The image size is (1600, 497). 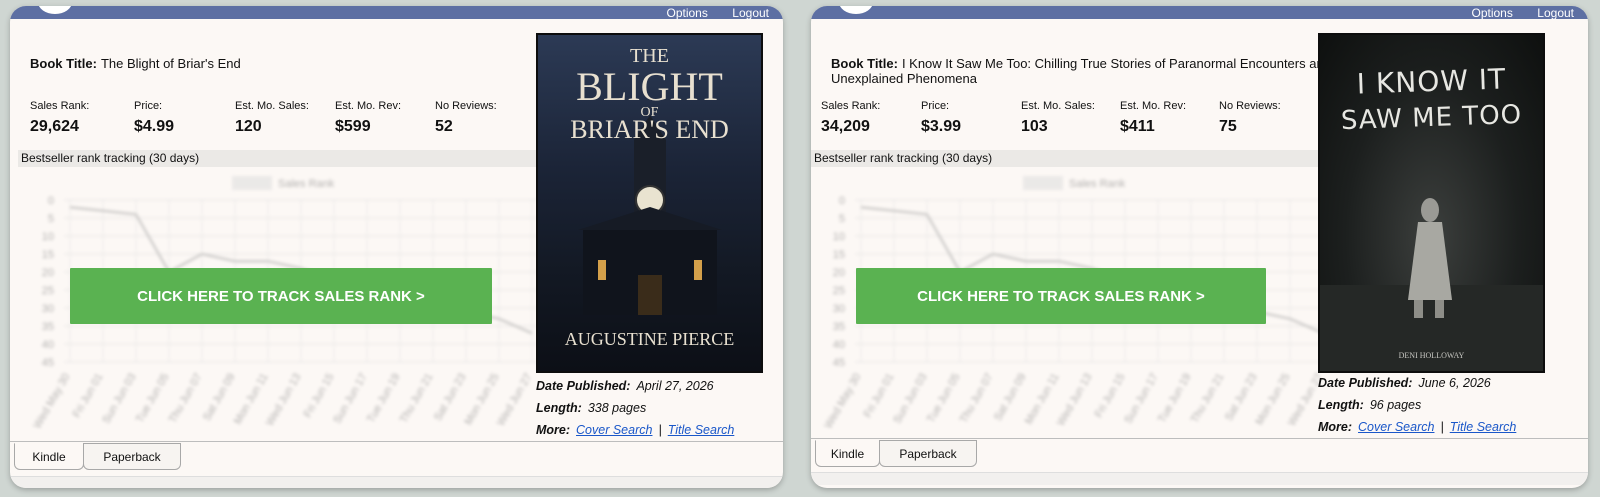 I want to click on est-mo-rev-stat: Est. Mo. Rev: $411, so click(x=1153, y=118).